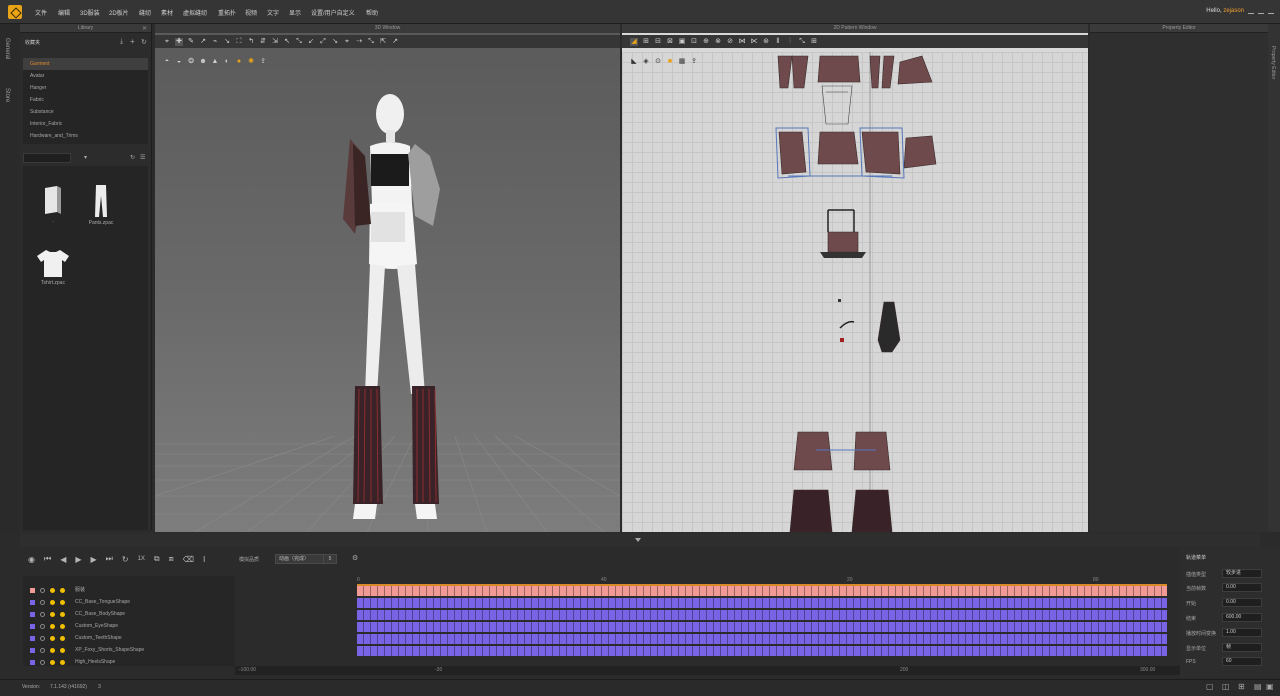  I want to click on point-icon: ↙, so click(311, 42).